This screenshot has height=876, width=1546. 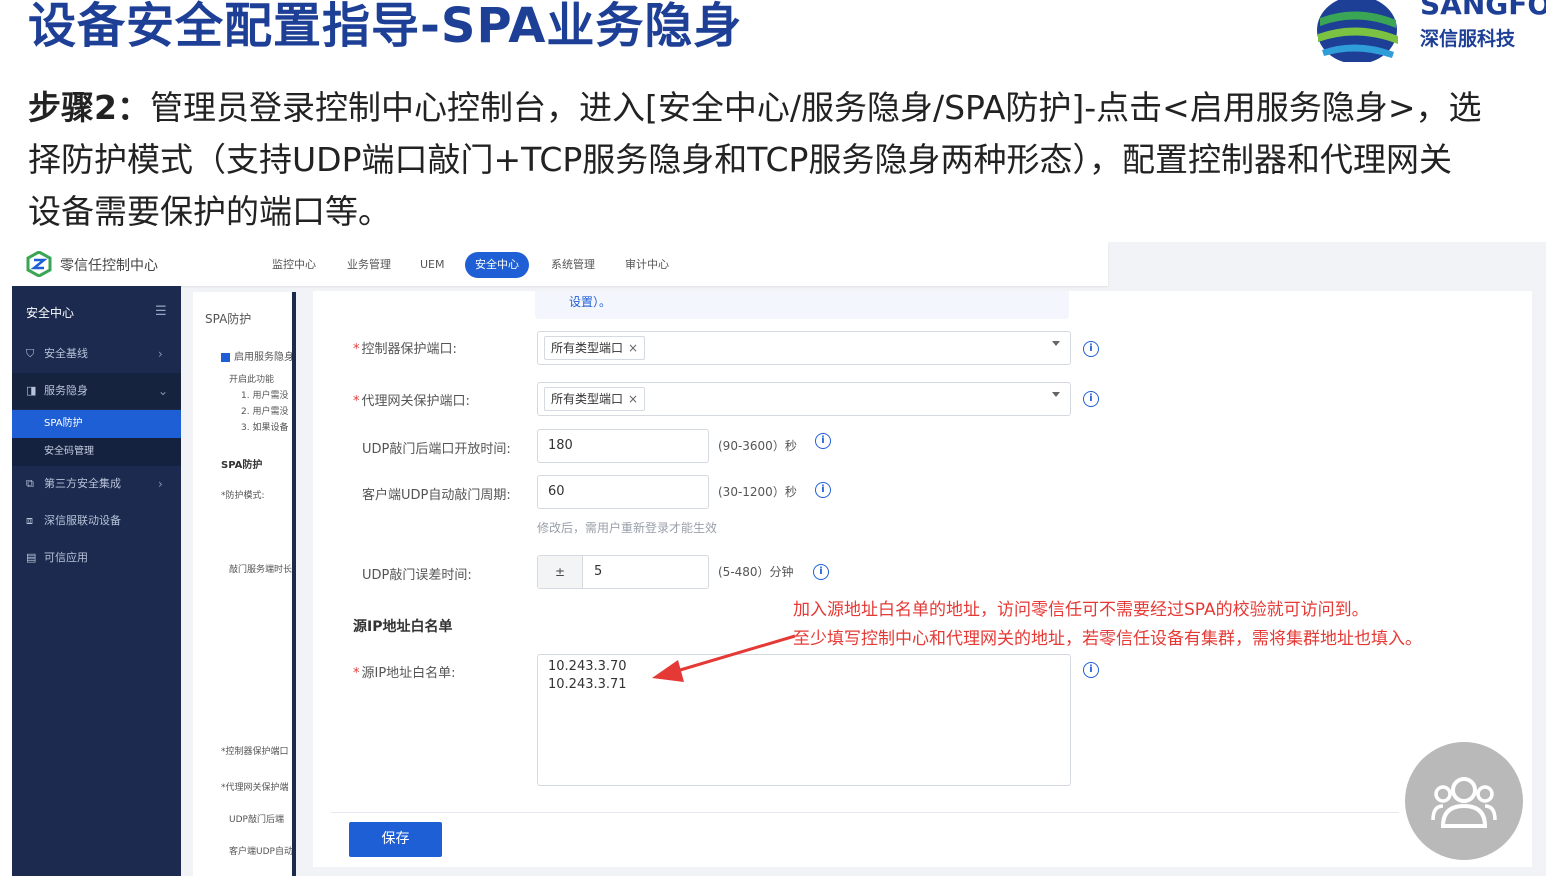 I want to click on app-icon: ▤, so click(x=31, y=557).